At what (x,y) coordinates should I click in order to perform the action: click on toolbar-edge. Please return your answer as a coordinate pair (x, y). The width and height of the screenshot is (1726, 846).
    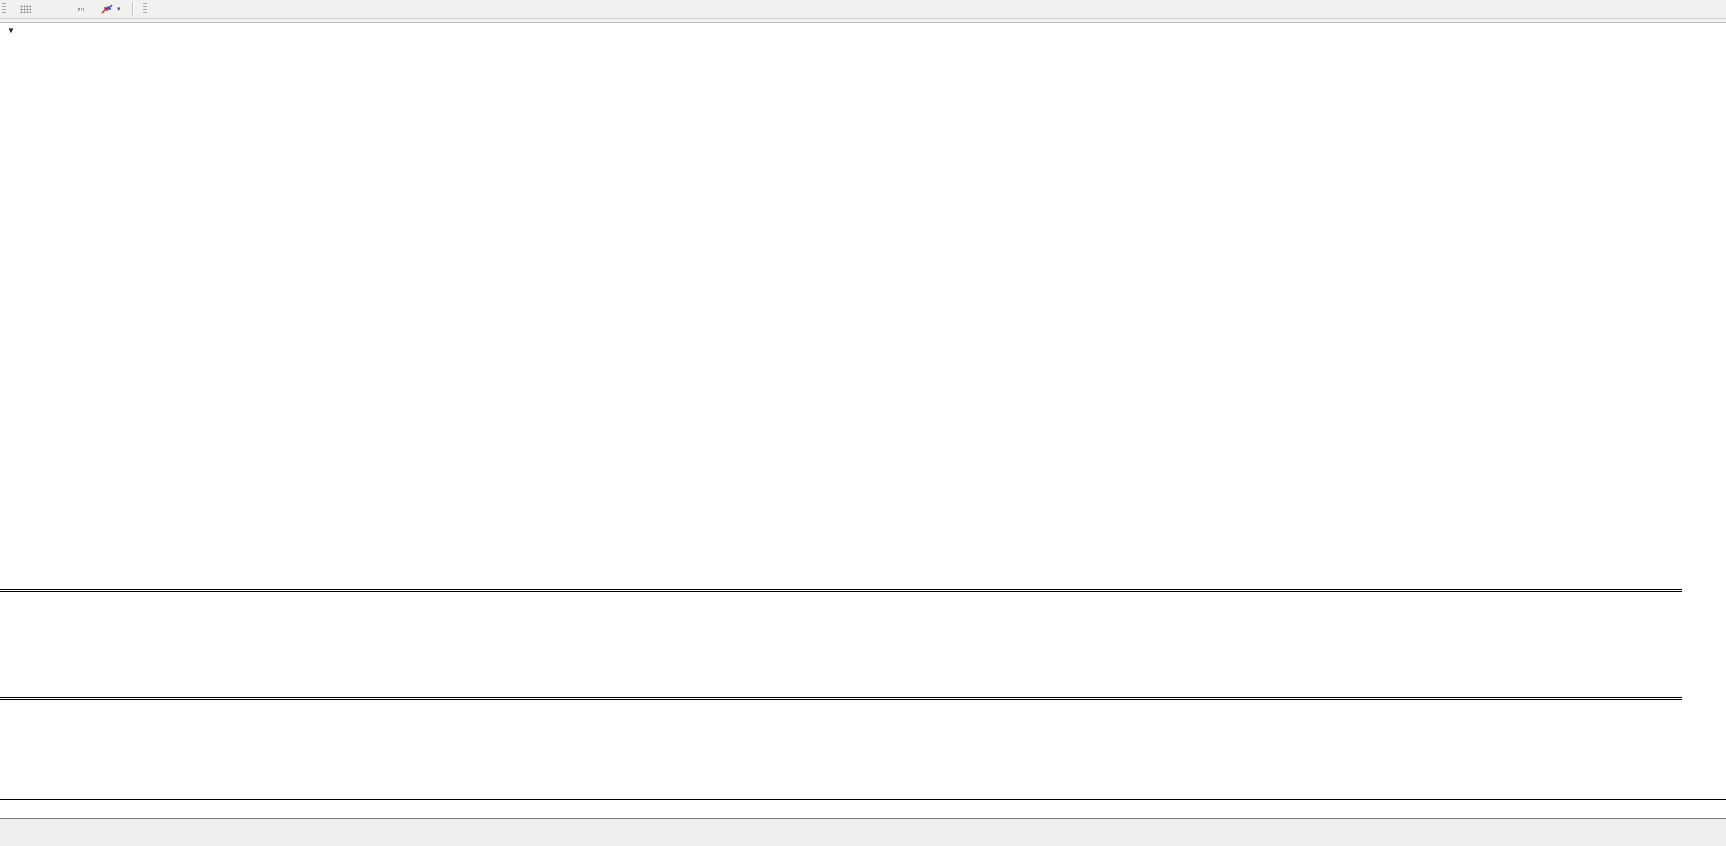
    Looking at the image, I should click on (863, 21).